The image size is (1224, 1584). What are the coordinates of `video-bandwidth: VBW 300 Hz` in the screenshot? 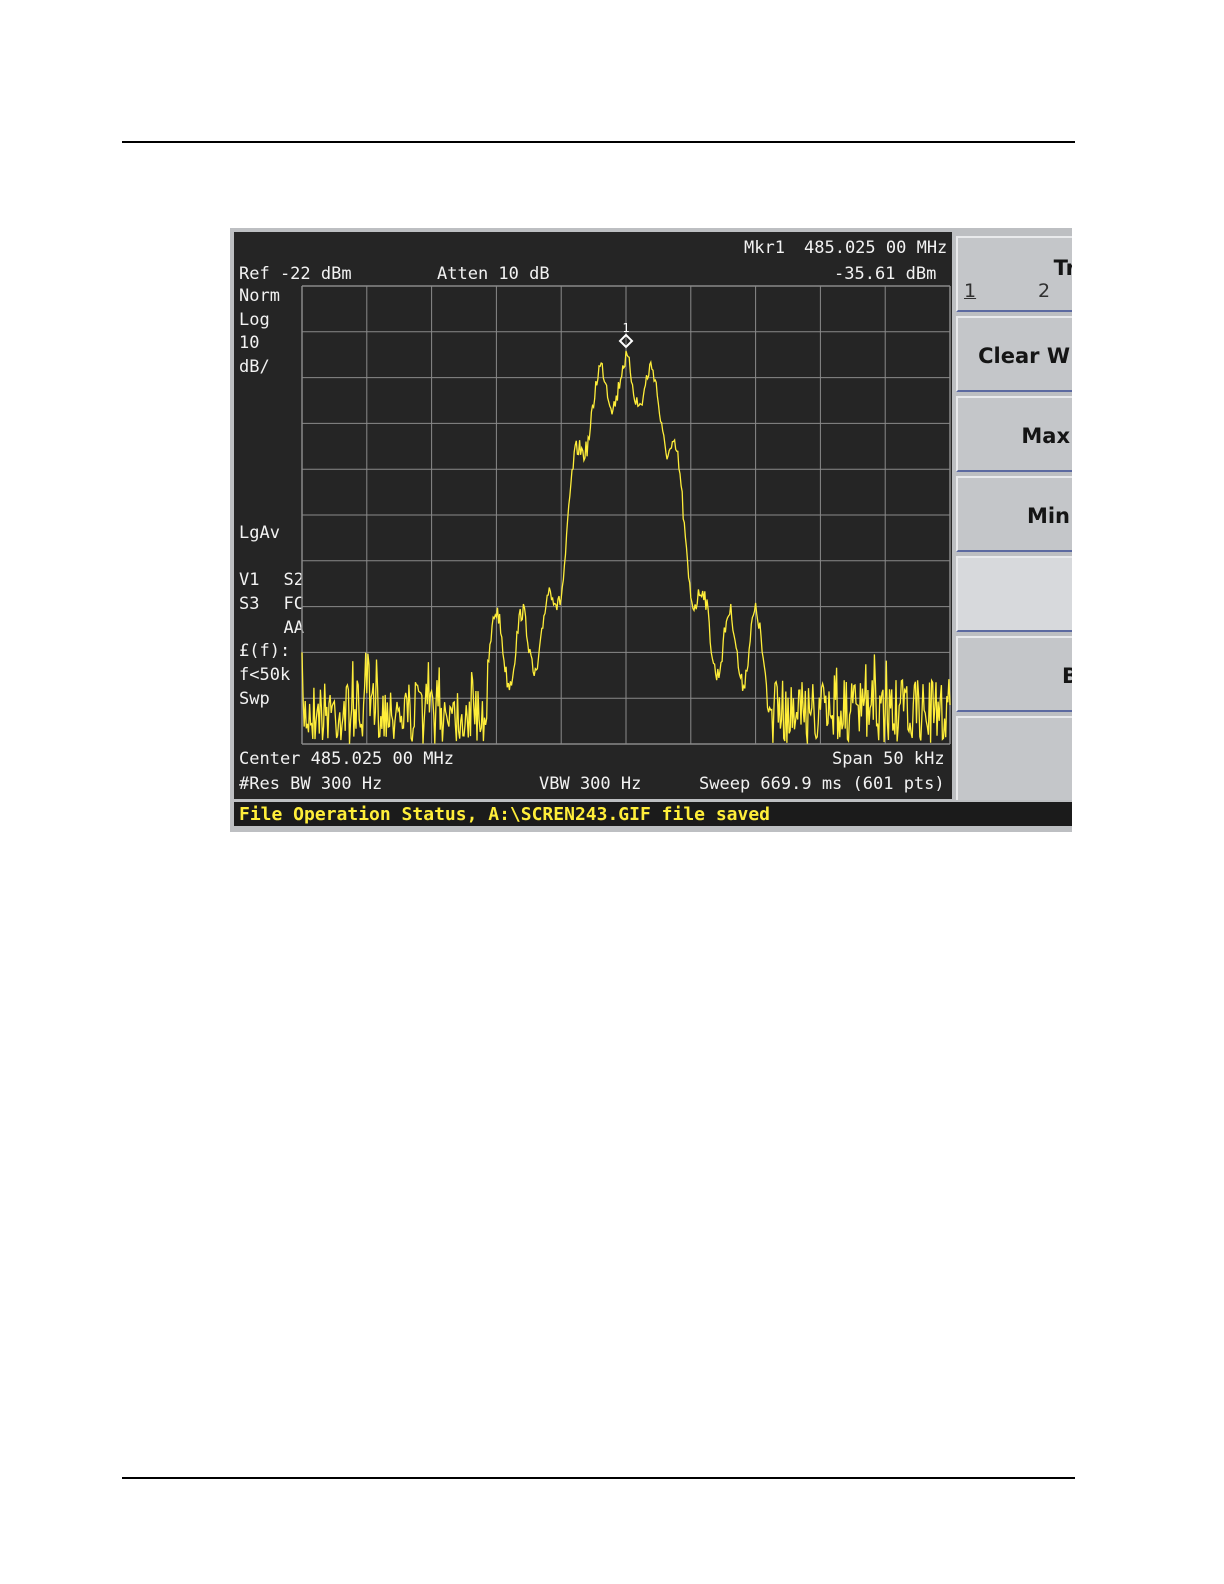 It's located at (590, 784).